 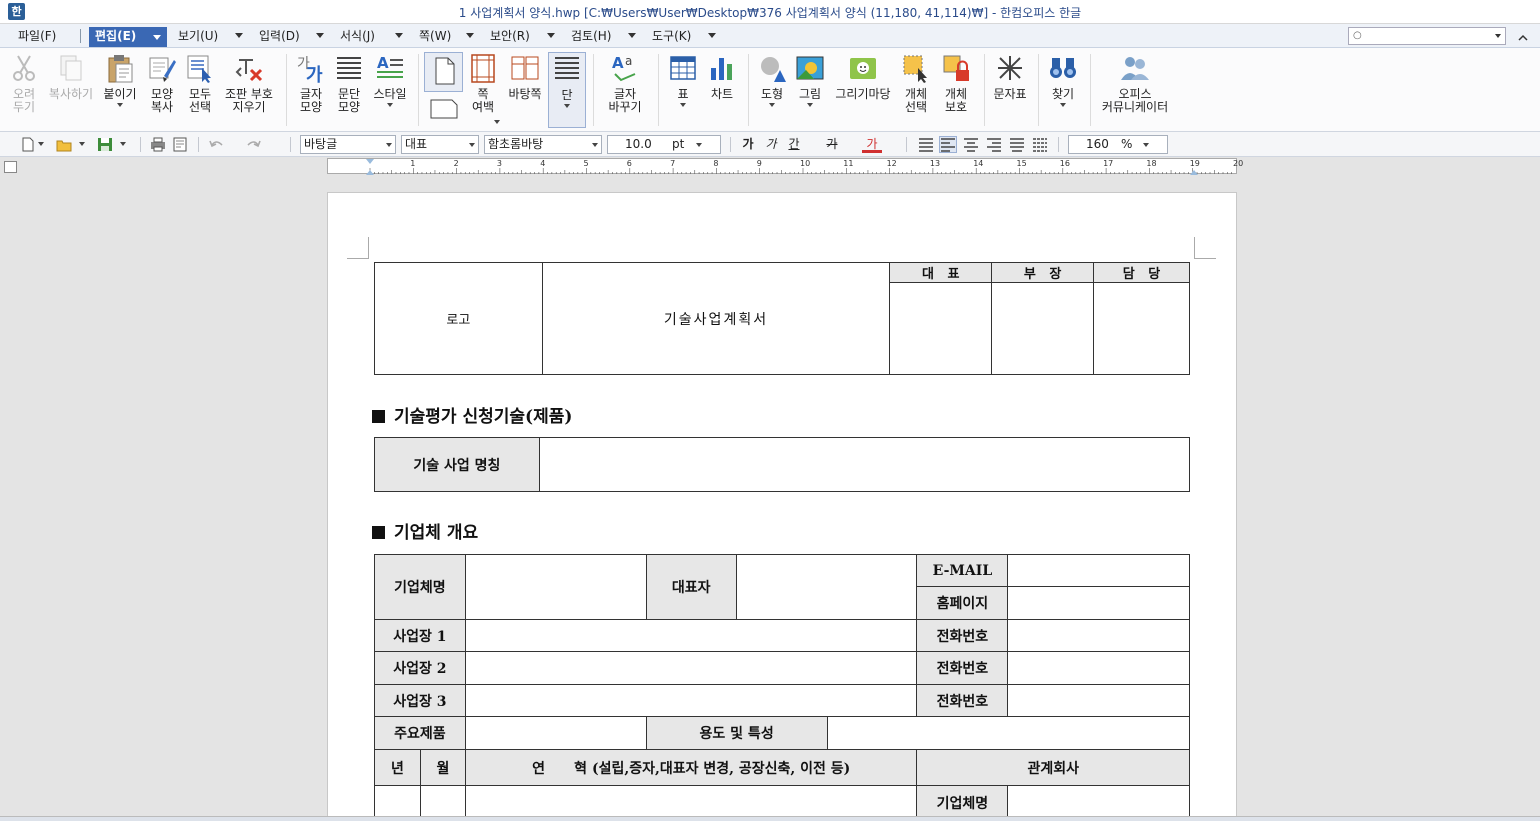 What do you see at coordinates (1098, 668) in the screenshot?
I see `site2-phone-value` at bounding box center [1098, 668].